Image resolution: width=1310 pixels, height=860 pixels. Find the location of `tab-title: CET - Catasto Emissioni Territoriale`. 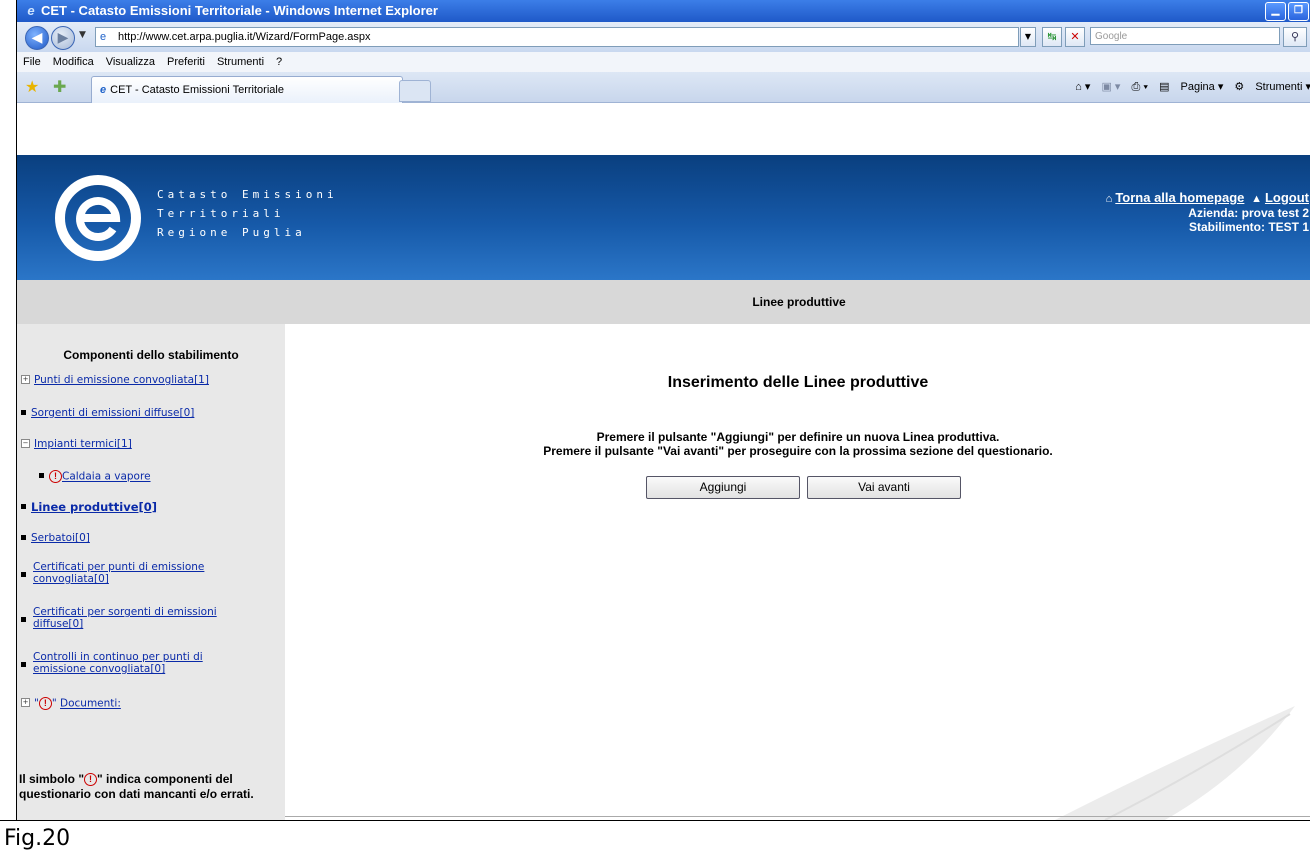

tab-title: CET - Catasto Emissioni Territoriale is located at coordinates (197, 90).